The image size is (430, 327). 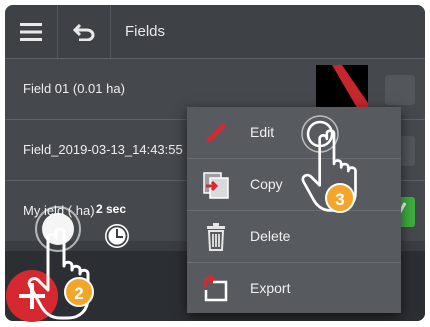 I want to click on trash-icon, so click(x=216, y=237).